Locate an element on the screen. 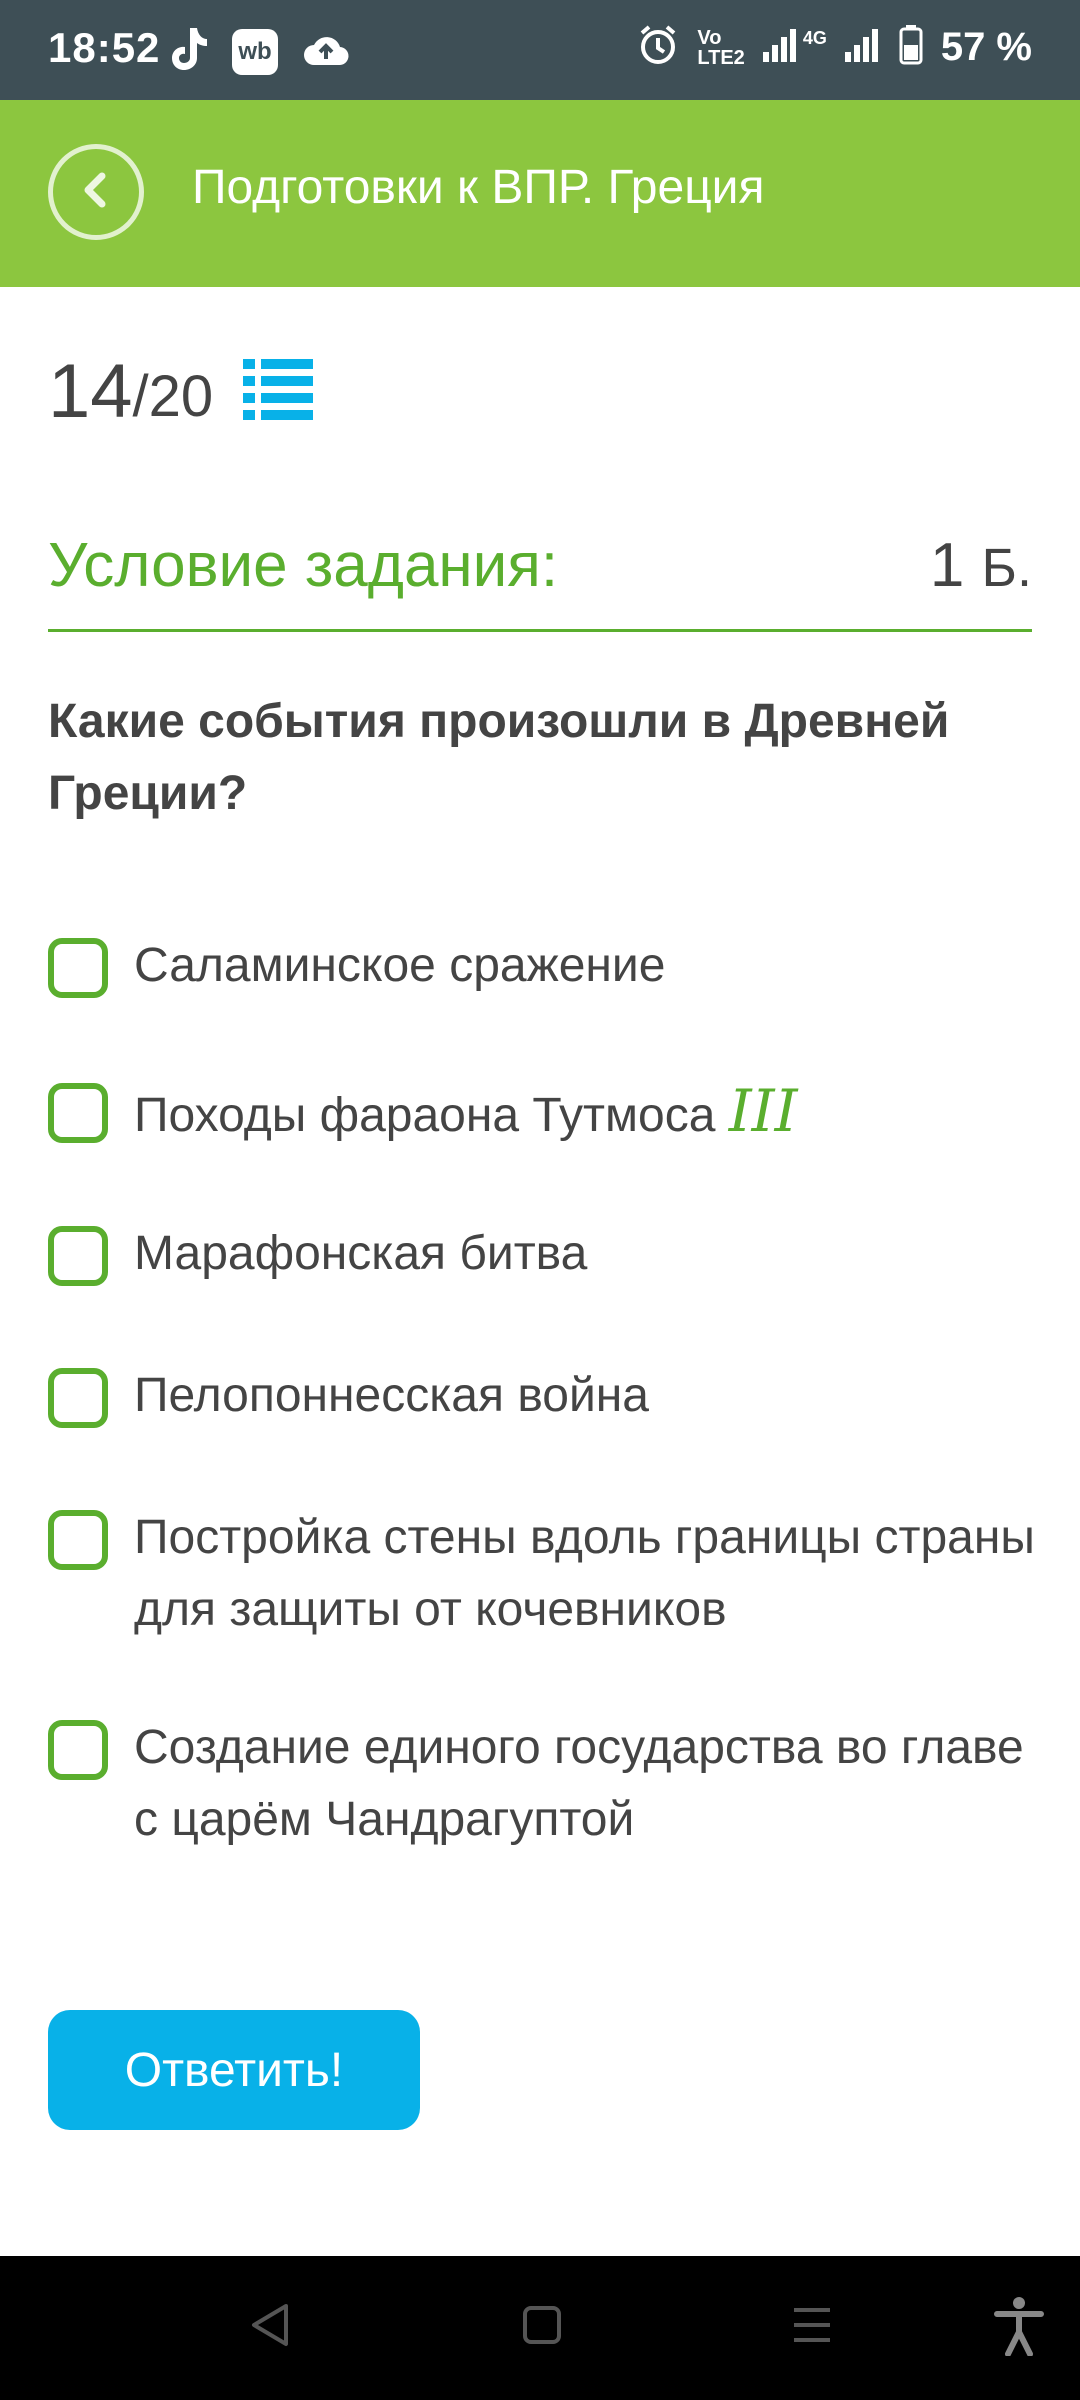 This screenshot has height=2400, width=1080. progress-current: 14 is located at coordinates (90, 391).